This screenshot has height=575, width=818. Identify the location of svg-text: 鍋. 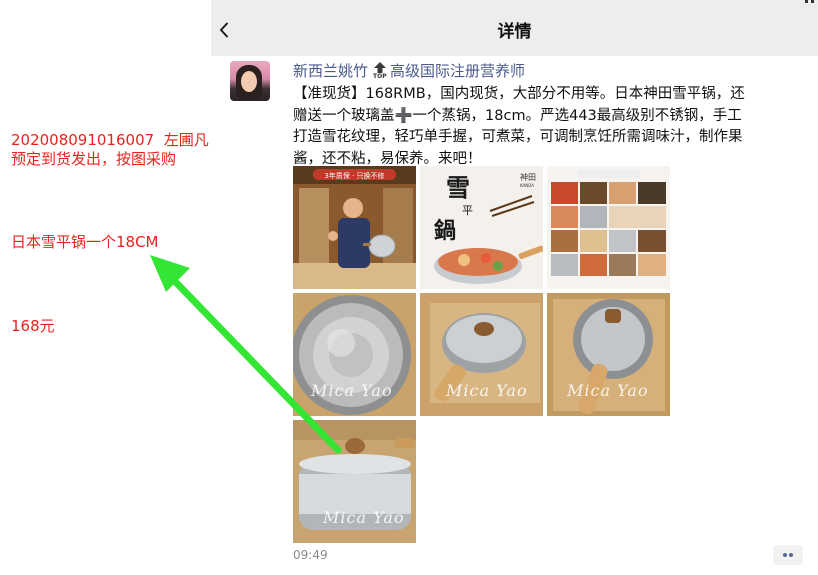
(445, 231).